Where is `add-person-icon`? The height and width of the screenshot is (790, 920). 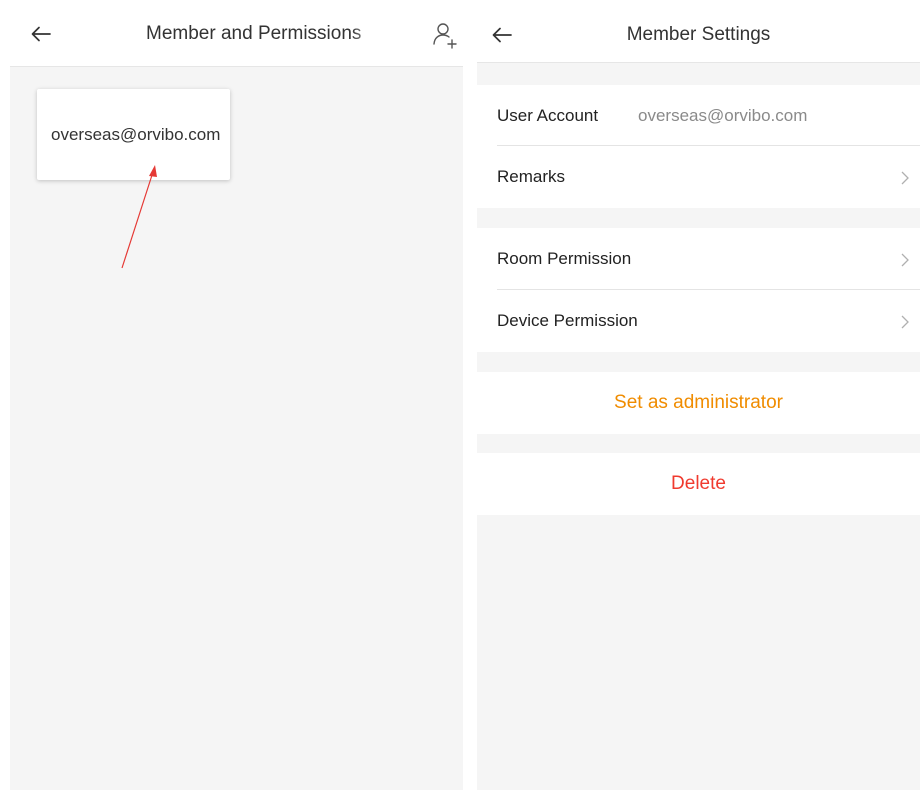
add-person-icon is located at coordinates (445, 36).